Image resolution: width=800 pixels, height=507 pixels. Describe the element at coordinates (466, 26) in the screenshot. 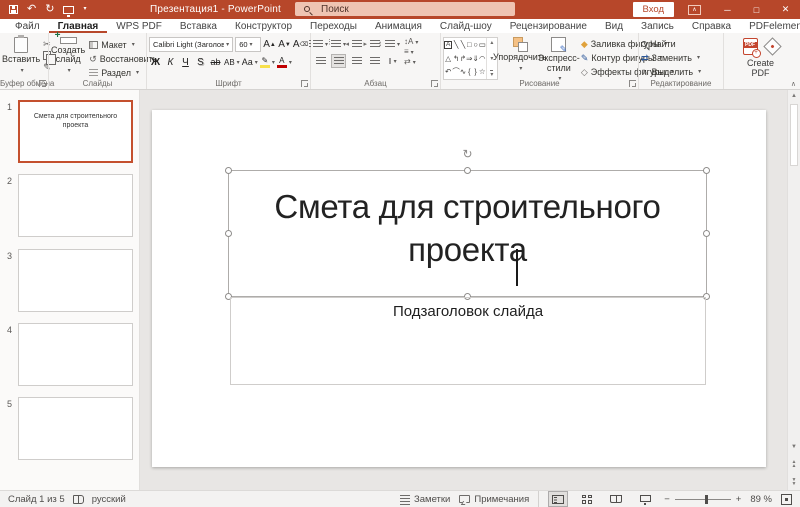

I see `tab-slideshow: Слайд-шоу` at that location.